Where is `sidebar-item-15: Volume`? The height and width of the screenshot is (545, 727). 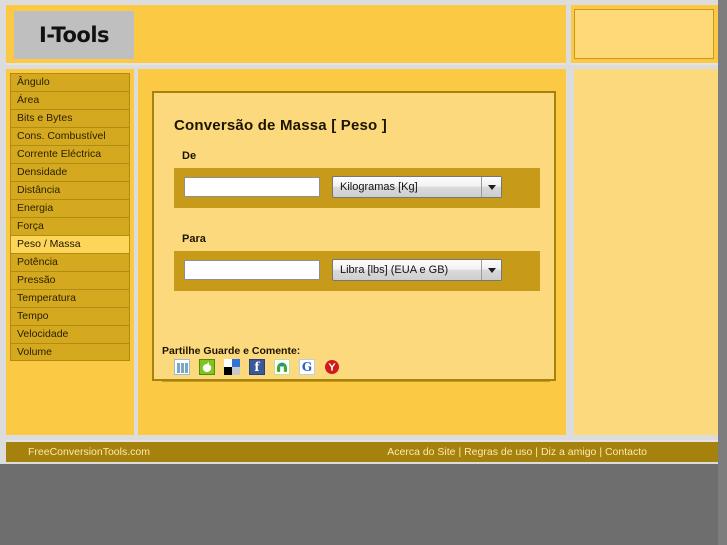 sidebar-item-15: Volume is located at coordinates (70, 352).